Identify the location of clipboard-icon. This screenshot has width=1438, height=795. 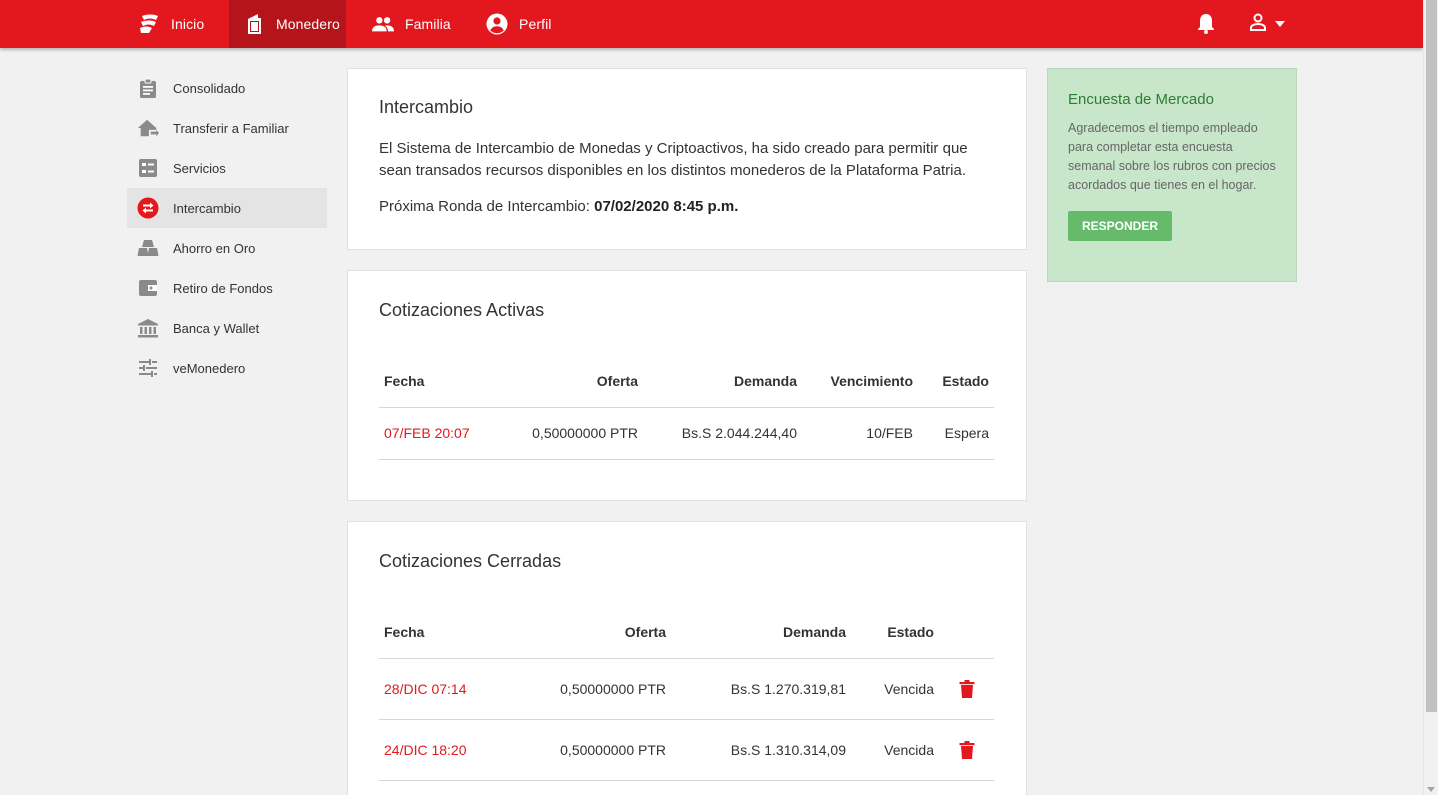
(148, 88).